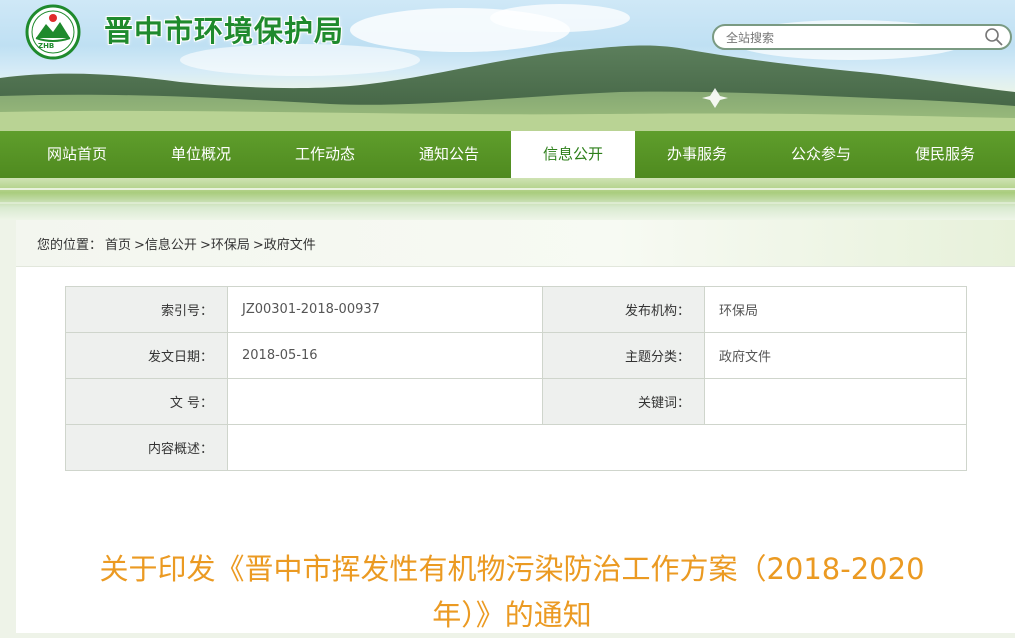  Describe the element at coordinates (623, 355) in the screenshot. I see `category-label: 主题分类：` at that location.